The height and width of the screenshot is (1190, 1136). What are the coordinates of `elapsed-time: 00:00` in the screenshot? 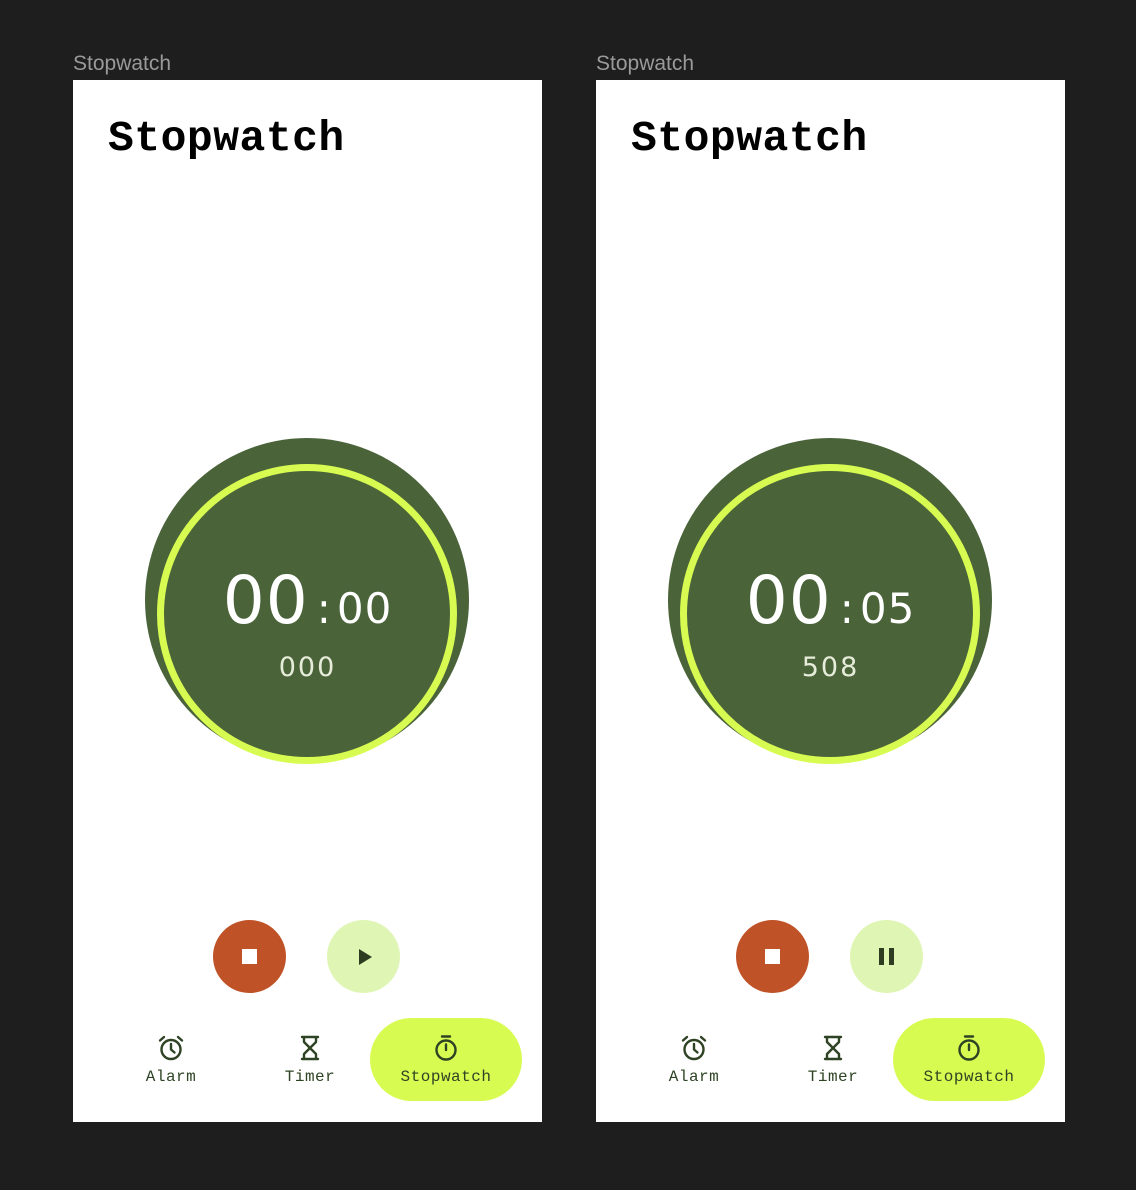 It's located at (307, 600).